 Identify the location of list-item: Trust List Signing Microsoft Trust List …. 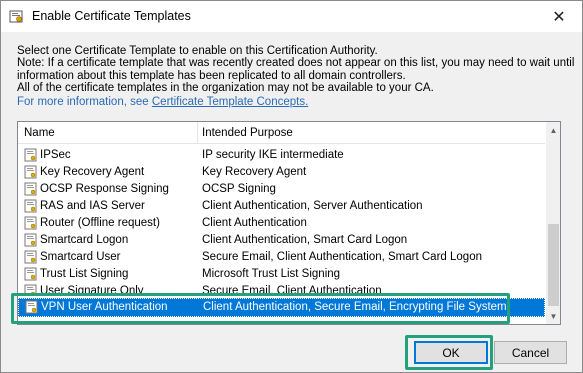
(281, 274).